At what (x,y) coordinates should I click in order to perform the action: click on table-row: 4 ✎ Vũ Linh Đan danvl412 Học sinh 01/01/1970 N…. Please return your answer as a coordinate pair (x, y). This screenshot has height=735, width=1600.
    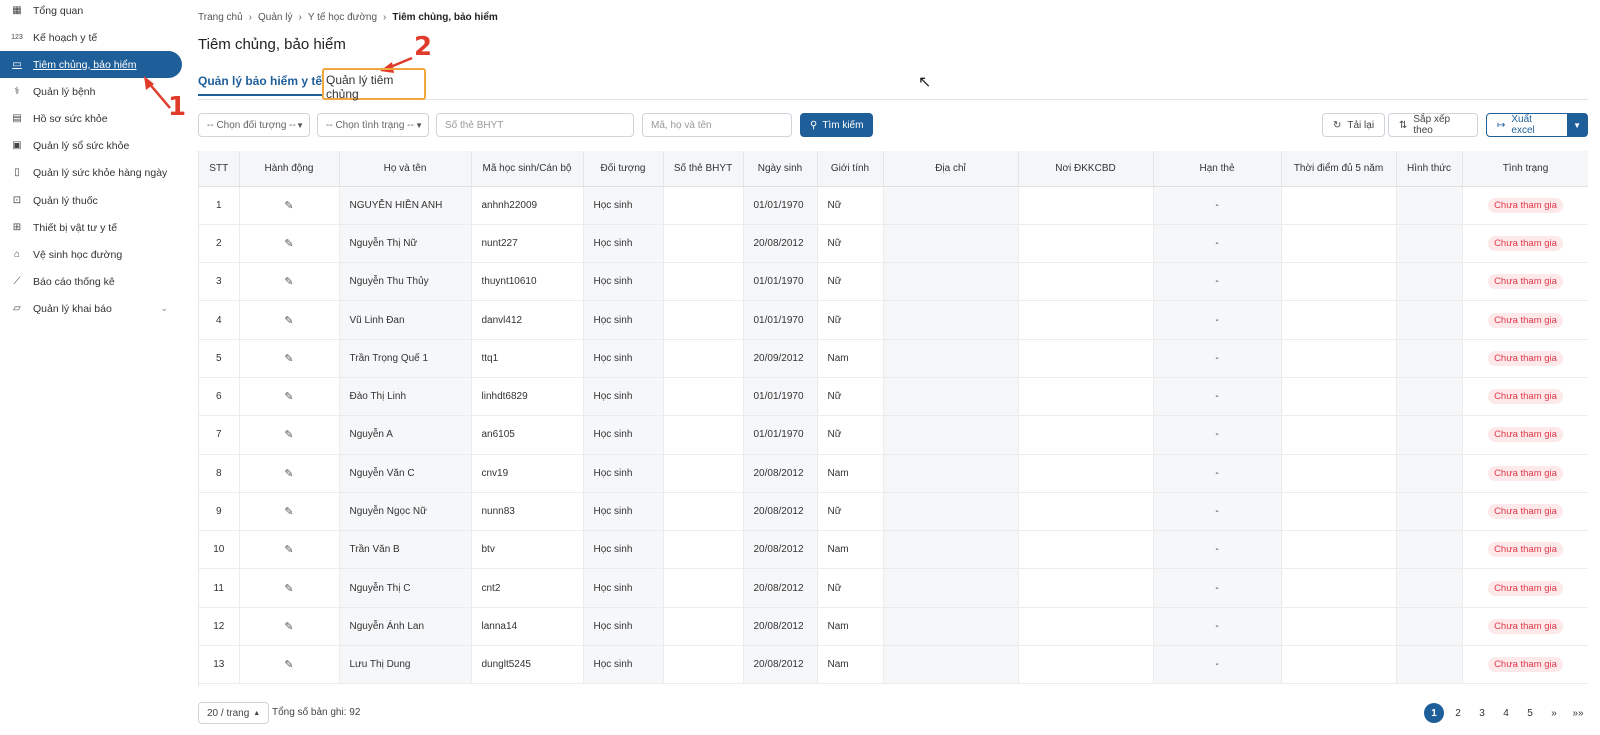
    Looking at the image, I should click on (893, 320).